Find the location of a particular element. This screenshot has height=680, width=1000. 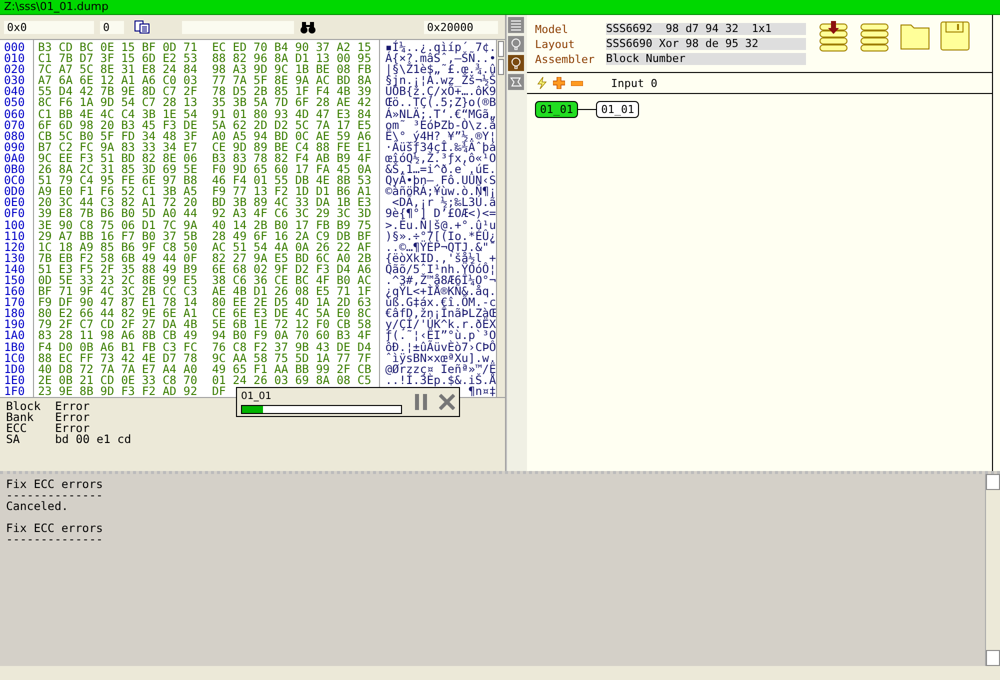

ascii-text: œîóQ½‚Ž.³ƒx‚ô«¹O is located at coordinates (440, 158).